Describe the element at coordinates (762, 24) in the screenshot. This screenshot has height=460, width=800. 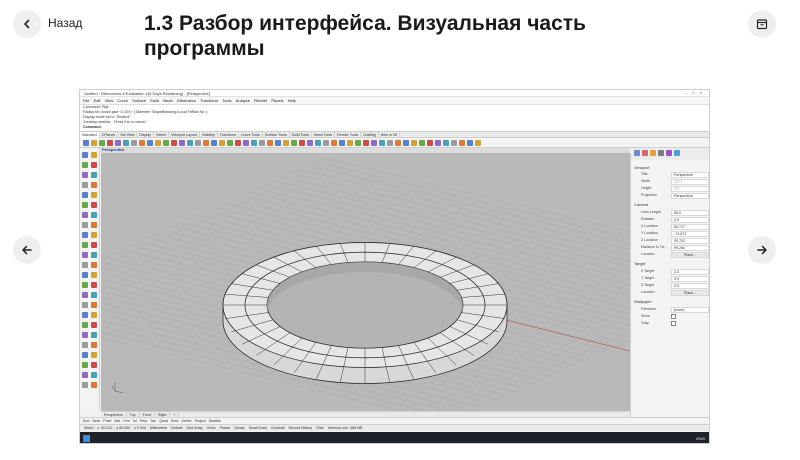
I see `bookmark-button` at that location.